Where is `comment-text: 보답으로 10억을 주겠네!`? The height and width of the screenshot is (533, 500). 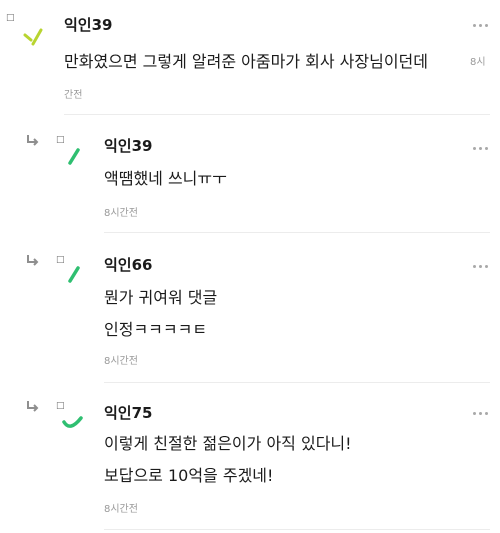
comment-text: 보답으로 10억을 주겠네! is located at coordinates (189, 475).